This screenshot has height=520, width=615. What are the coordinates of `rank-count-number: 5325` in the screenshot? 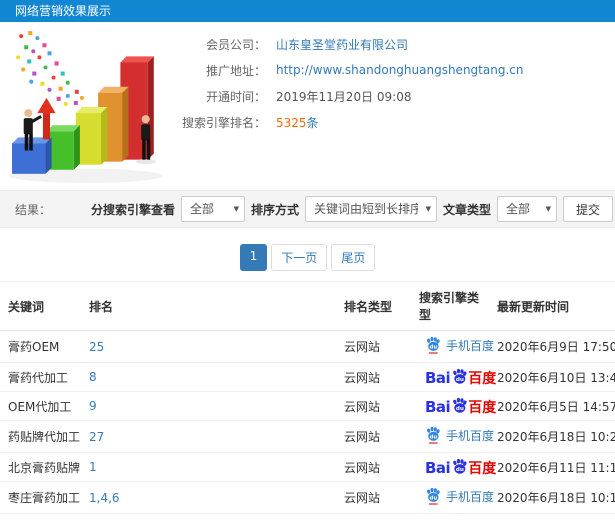 It's located at (291, 122).